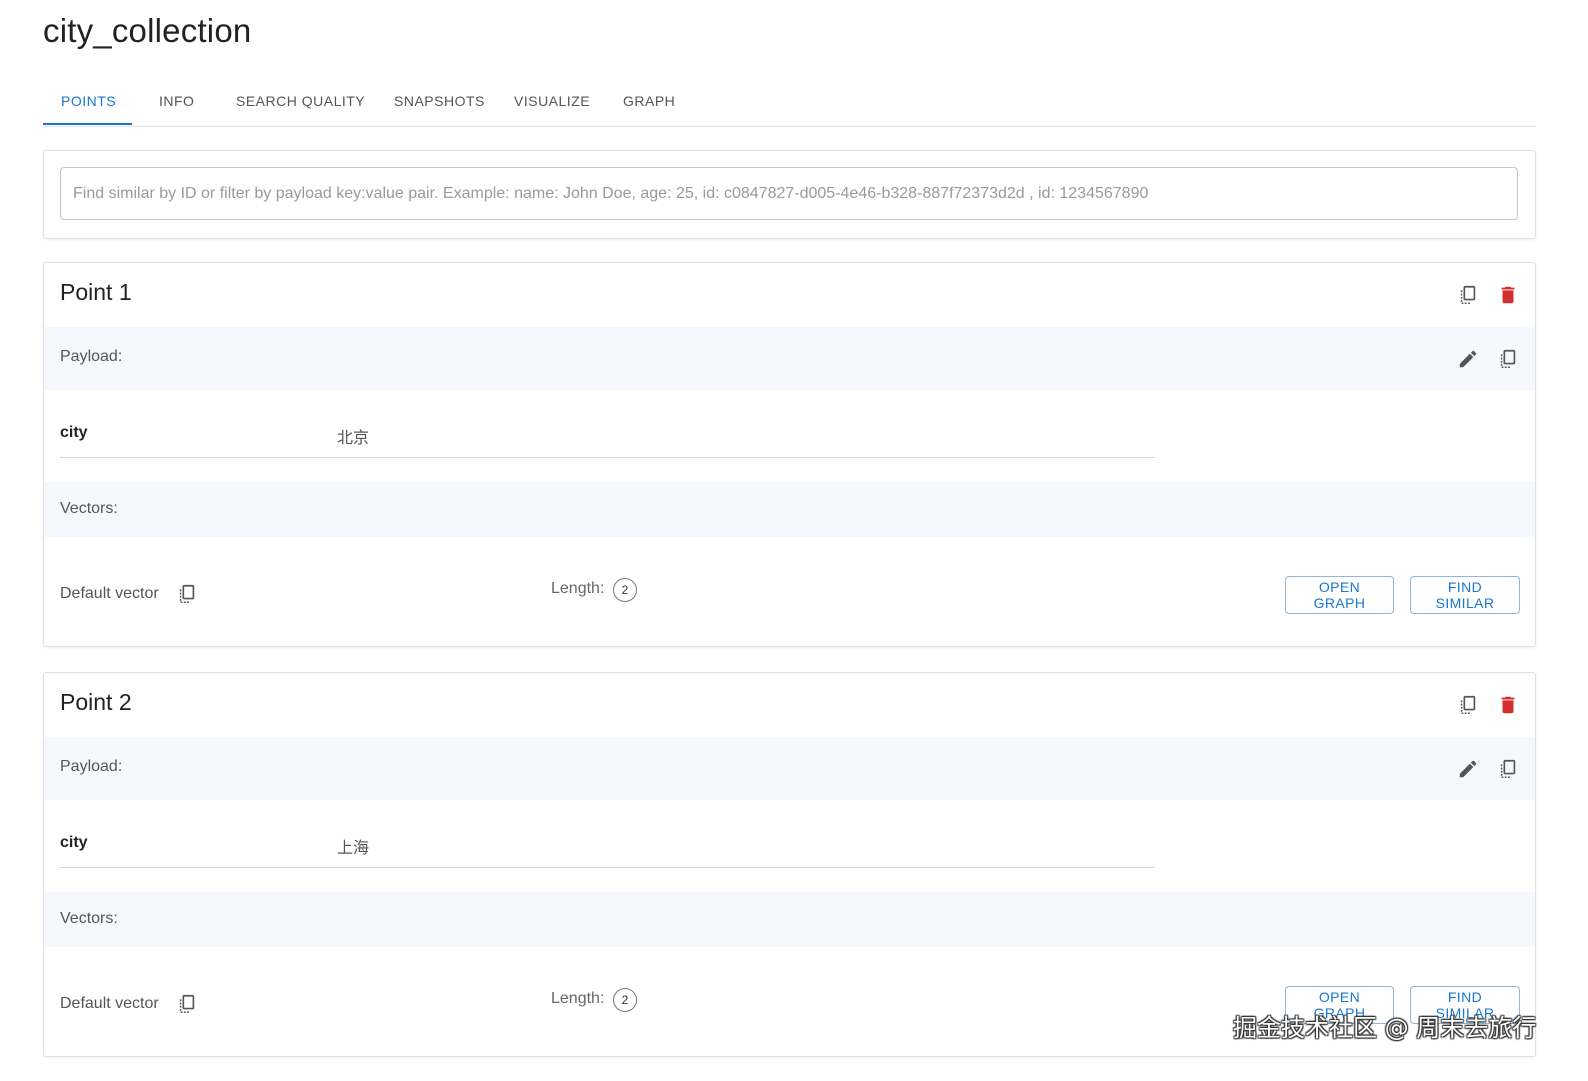 This screenshot has height=1081, width=1588. What do you see at coordinates (88, 101) in the screenshot?
I see `tab-points: POINTS` at bounding box center [88, 101].